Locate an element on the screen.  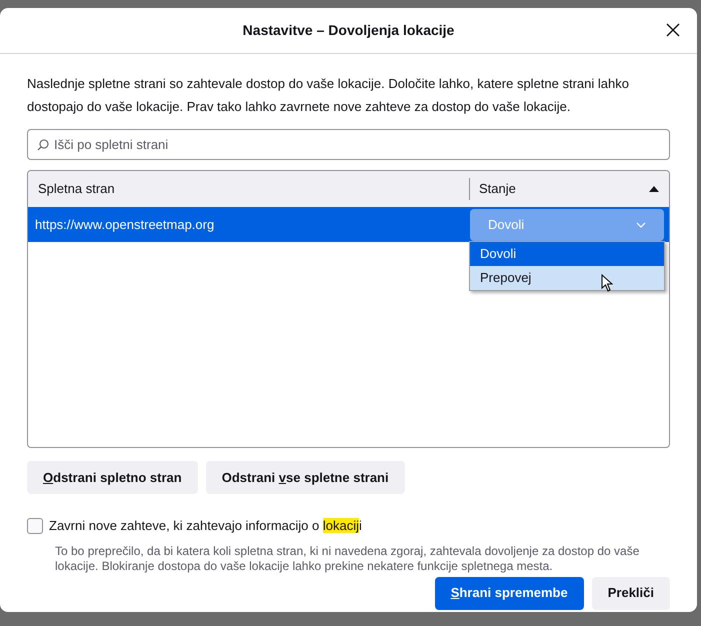
description-text: To bo preprečilo, da bi katera koli spletna stran, ki ni navedena zgoraj, zahtevala dovoljenje za dostop do vaše lokacije. Blokiranje dostopa do vaše lokacije lahko prekine nekatere funkcije spletnega mesta. is located at coordinates (347, 559).